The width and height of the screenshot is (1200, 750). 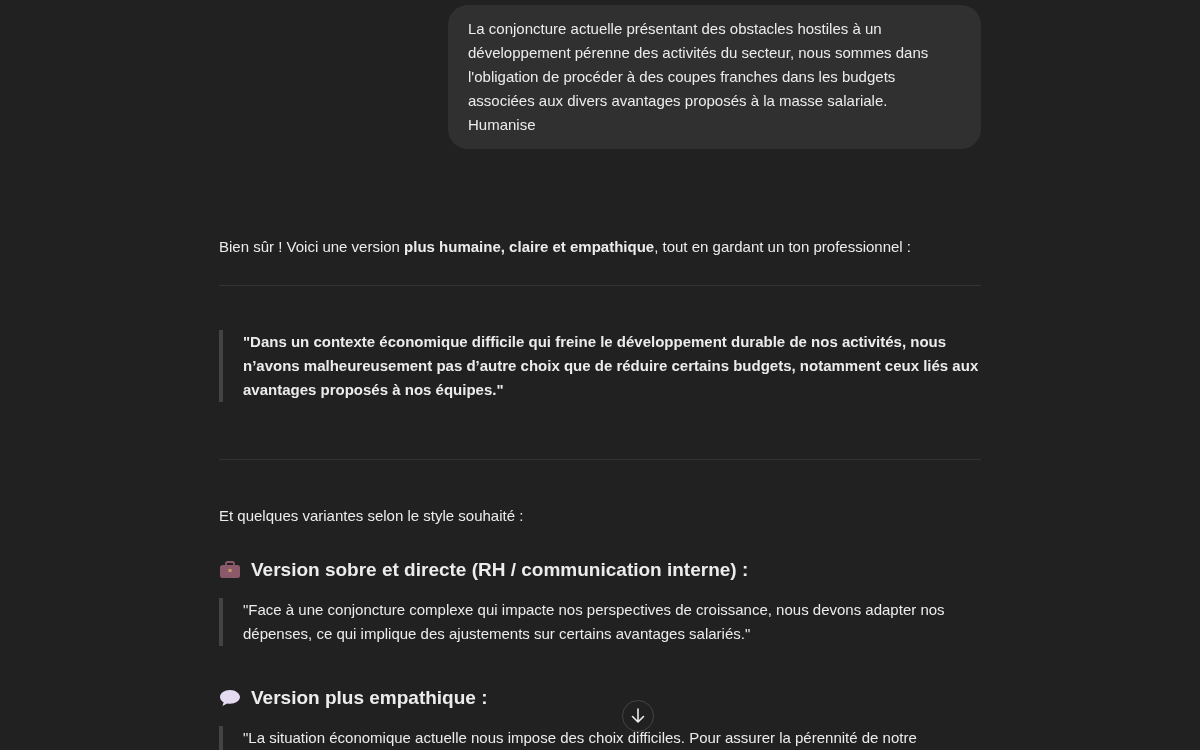 What do you see at coordinates (500, 570) in the screenshot?
I see `section-heading: Version sobre et directe (RH / communication interne) :` at bounding box center [500, 570].